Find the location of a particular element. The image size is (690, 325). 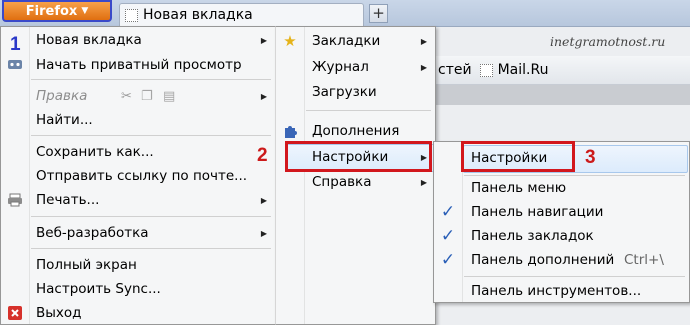

menu-label: Начать приватный просмотр is located at coordinates (139, 65).